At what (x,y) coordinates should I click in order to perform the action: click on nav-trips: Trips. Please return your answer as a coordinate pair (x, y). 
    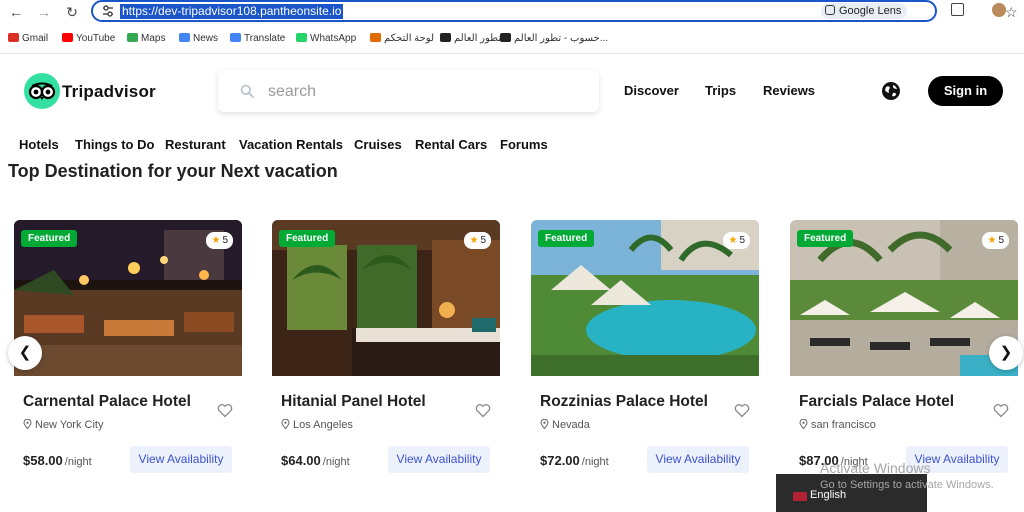
    Looking at the image, I should click on (720, 90).